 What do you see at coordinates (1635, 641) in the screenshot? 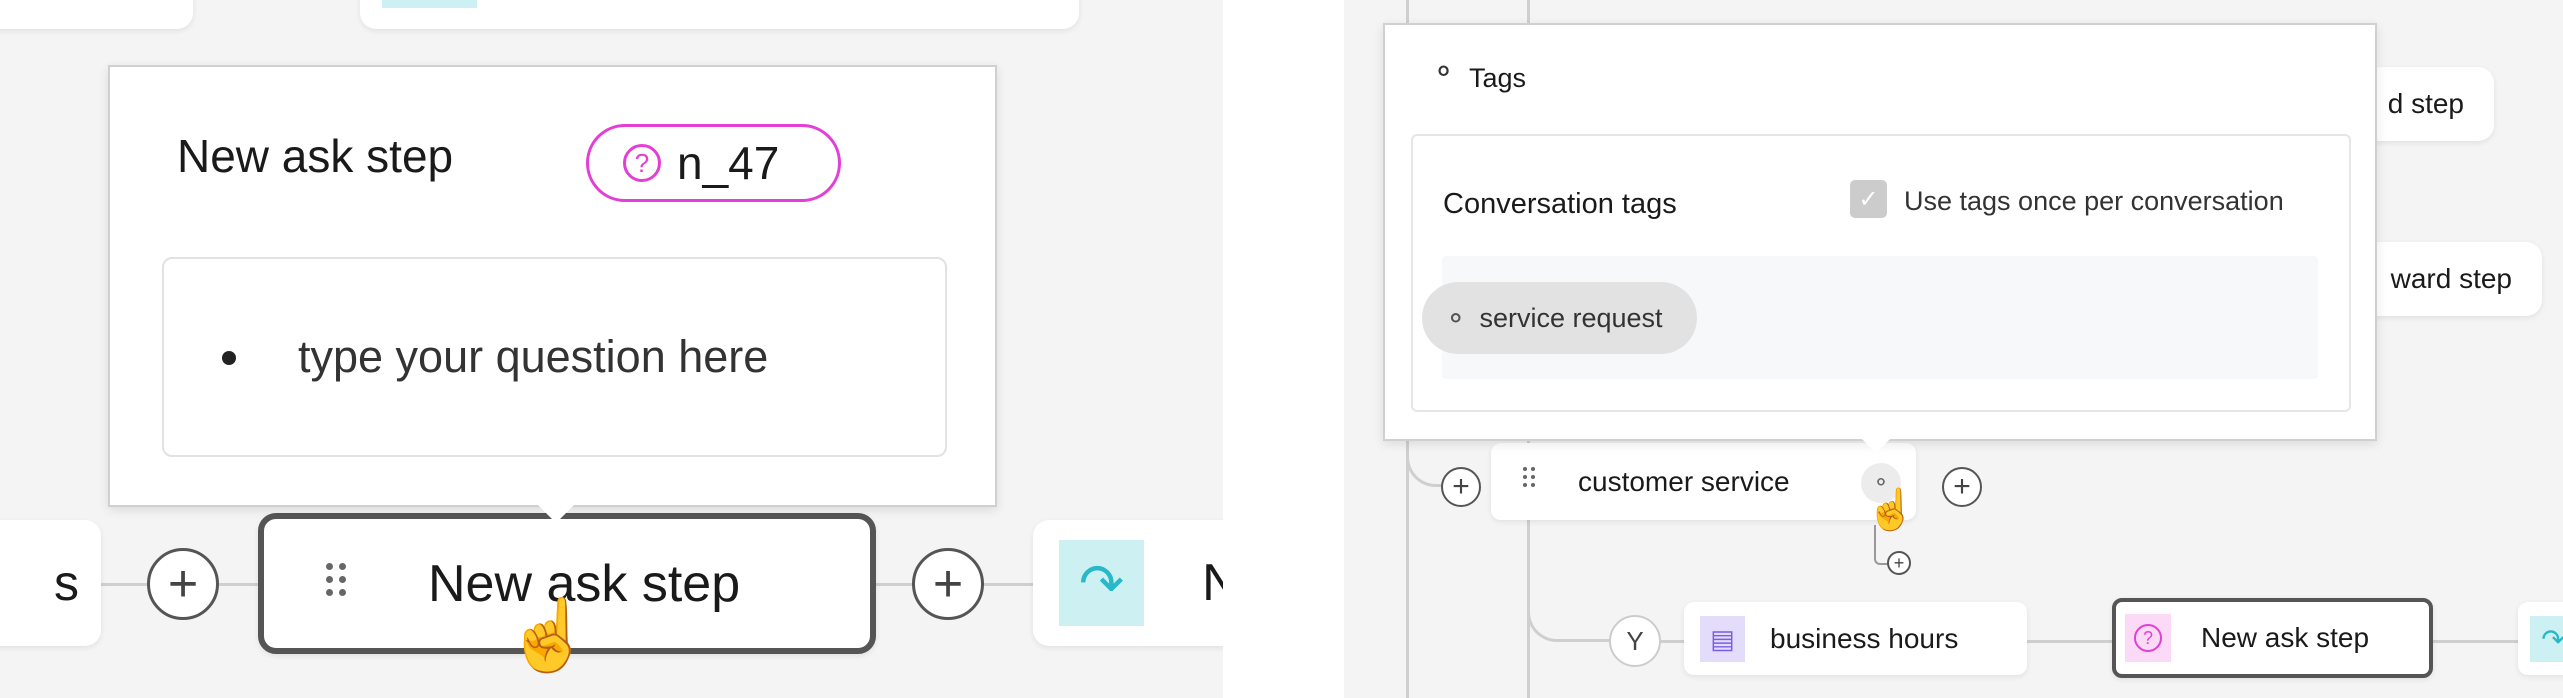
I see `filter-button: Y` at bounding box center [1635, 641].